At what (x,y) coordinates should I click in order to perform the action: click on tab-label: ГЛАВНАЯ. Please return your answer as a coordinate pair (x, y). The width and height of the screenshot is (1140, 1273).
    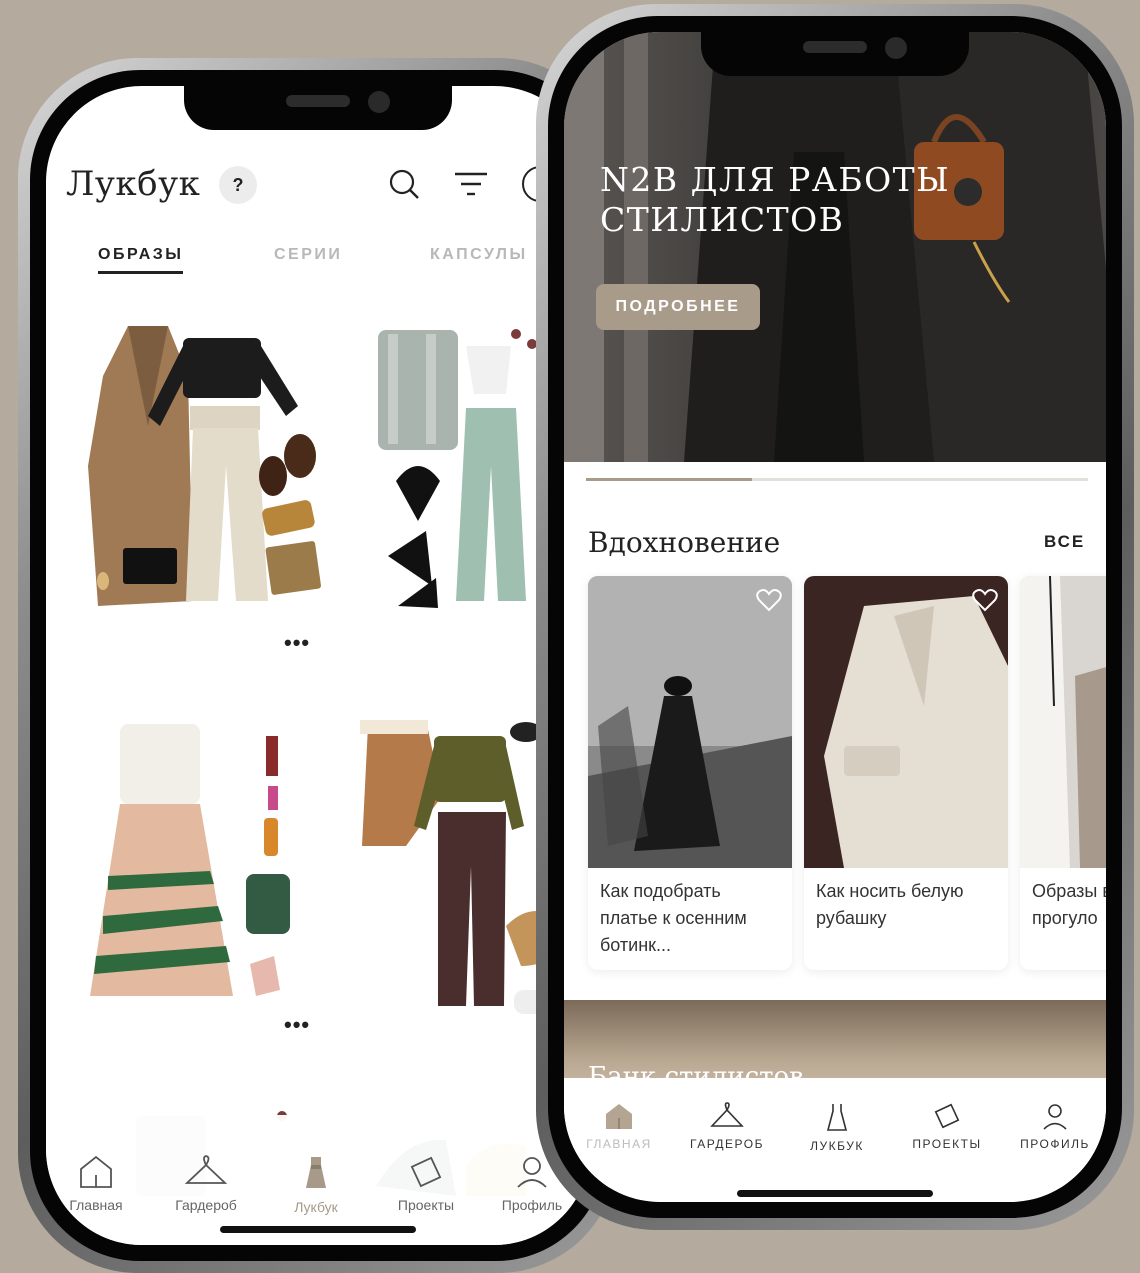
    Looking at the image, I should click on (619, 1144).